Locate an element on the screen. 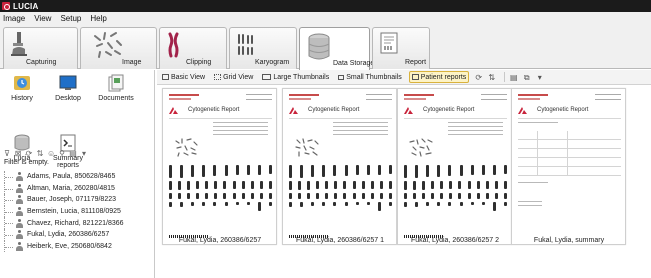 This screenshot has height=278, width=651. tab-data-storage: Data Storage is located at coordinates (336, 48).